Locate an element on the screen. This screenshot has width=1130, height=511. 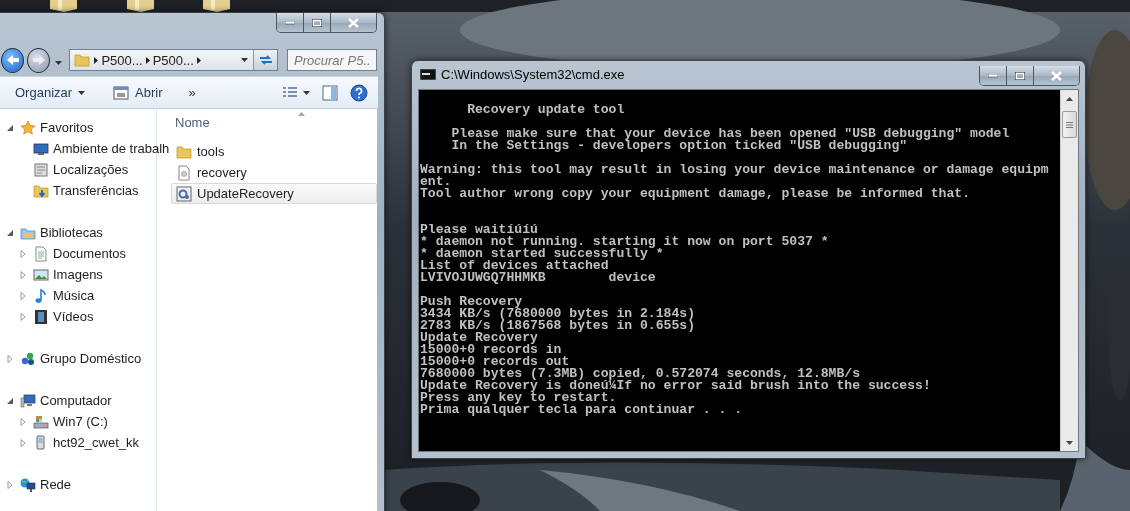
nav-item: Computador is located at coordinates (76, 400).